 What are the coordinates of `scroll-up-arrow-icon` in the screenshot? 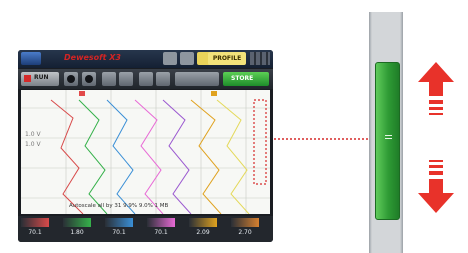 It's located at (436, 88).